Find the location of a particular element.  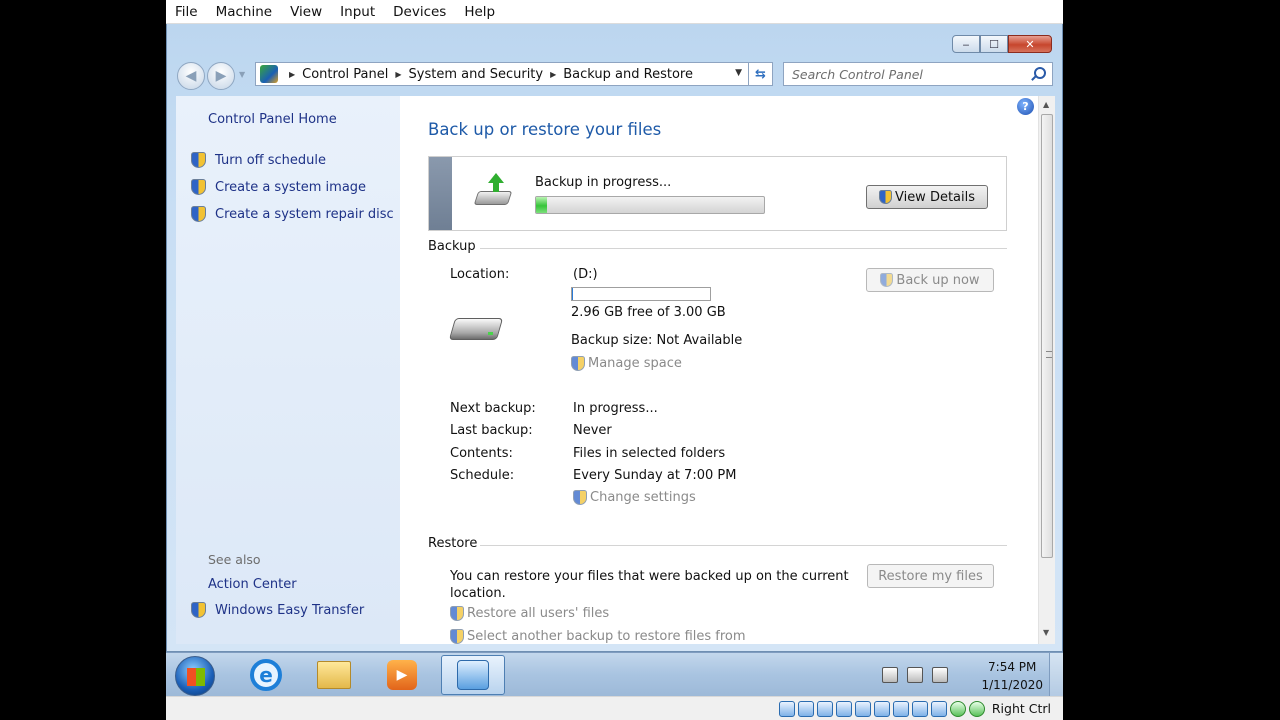

drive-capacity-bar is located at coordinates (641, 294).